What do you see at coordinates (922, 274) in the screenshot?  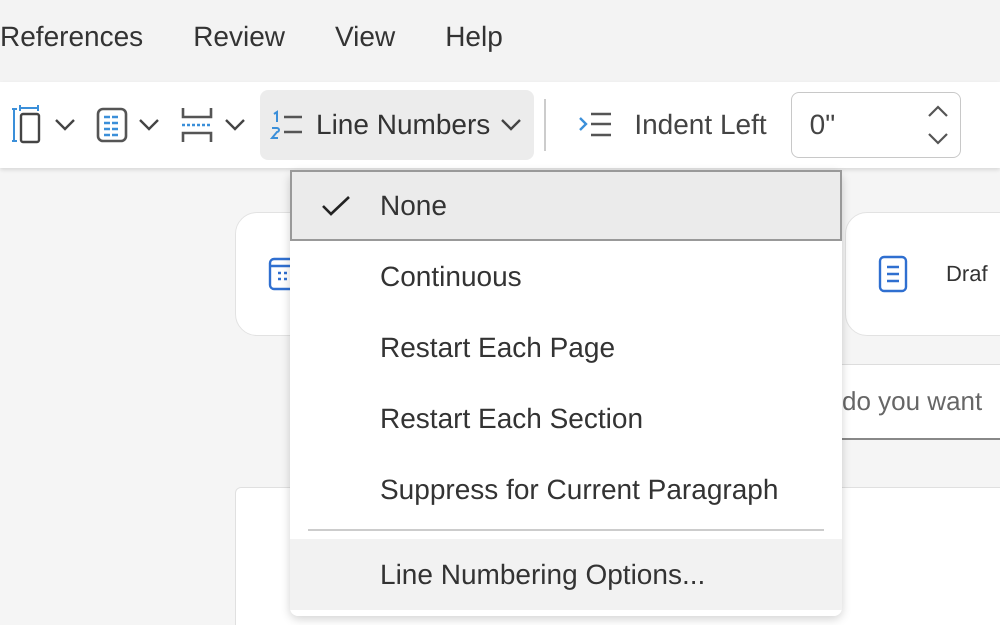 I see `card: Draf` at bounding box center [922, 274].